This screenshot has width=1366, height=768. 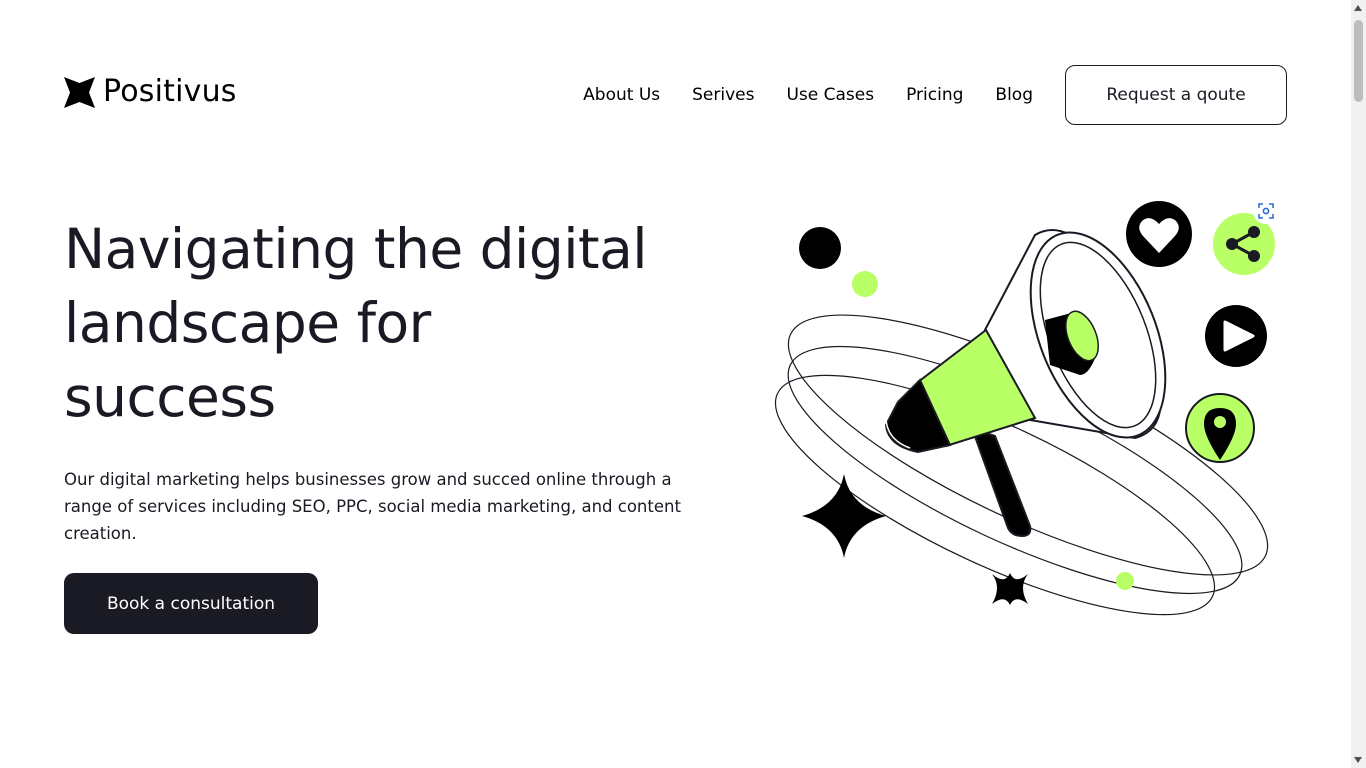 What do you see at coordinates (1358, 61) in the screenshot?
I see `scroll-thumb` at bounding box center [1358, 61].